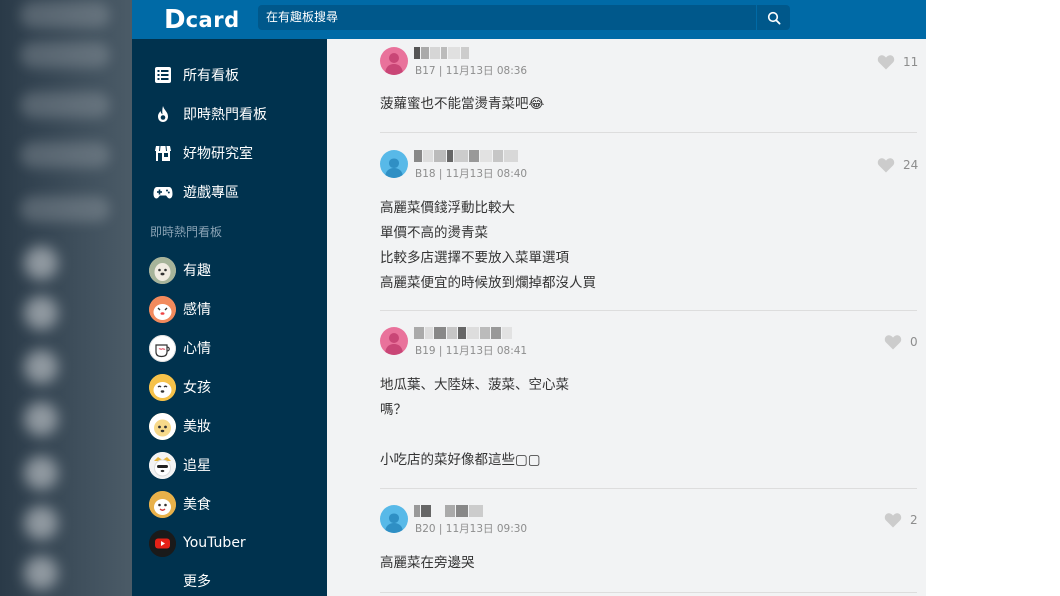 The width and height of the screenshot is (1060, 596). I want to click on like-count: 11, so click(911, 62).